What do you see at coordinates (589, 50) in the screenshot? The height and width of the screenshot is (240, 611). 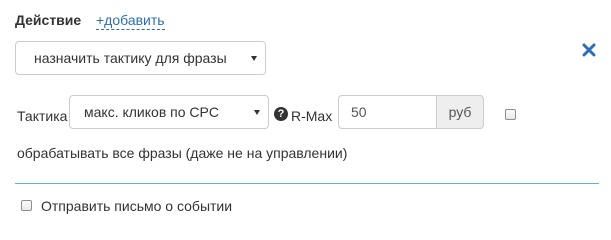 I see `close-icon` at bounding box center [589, 50].